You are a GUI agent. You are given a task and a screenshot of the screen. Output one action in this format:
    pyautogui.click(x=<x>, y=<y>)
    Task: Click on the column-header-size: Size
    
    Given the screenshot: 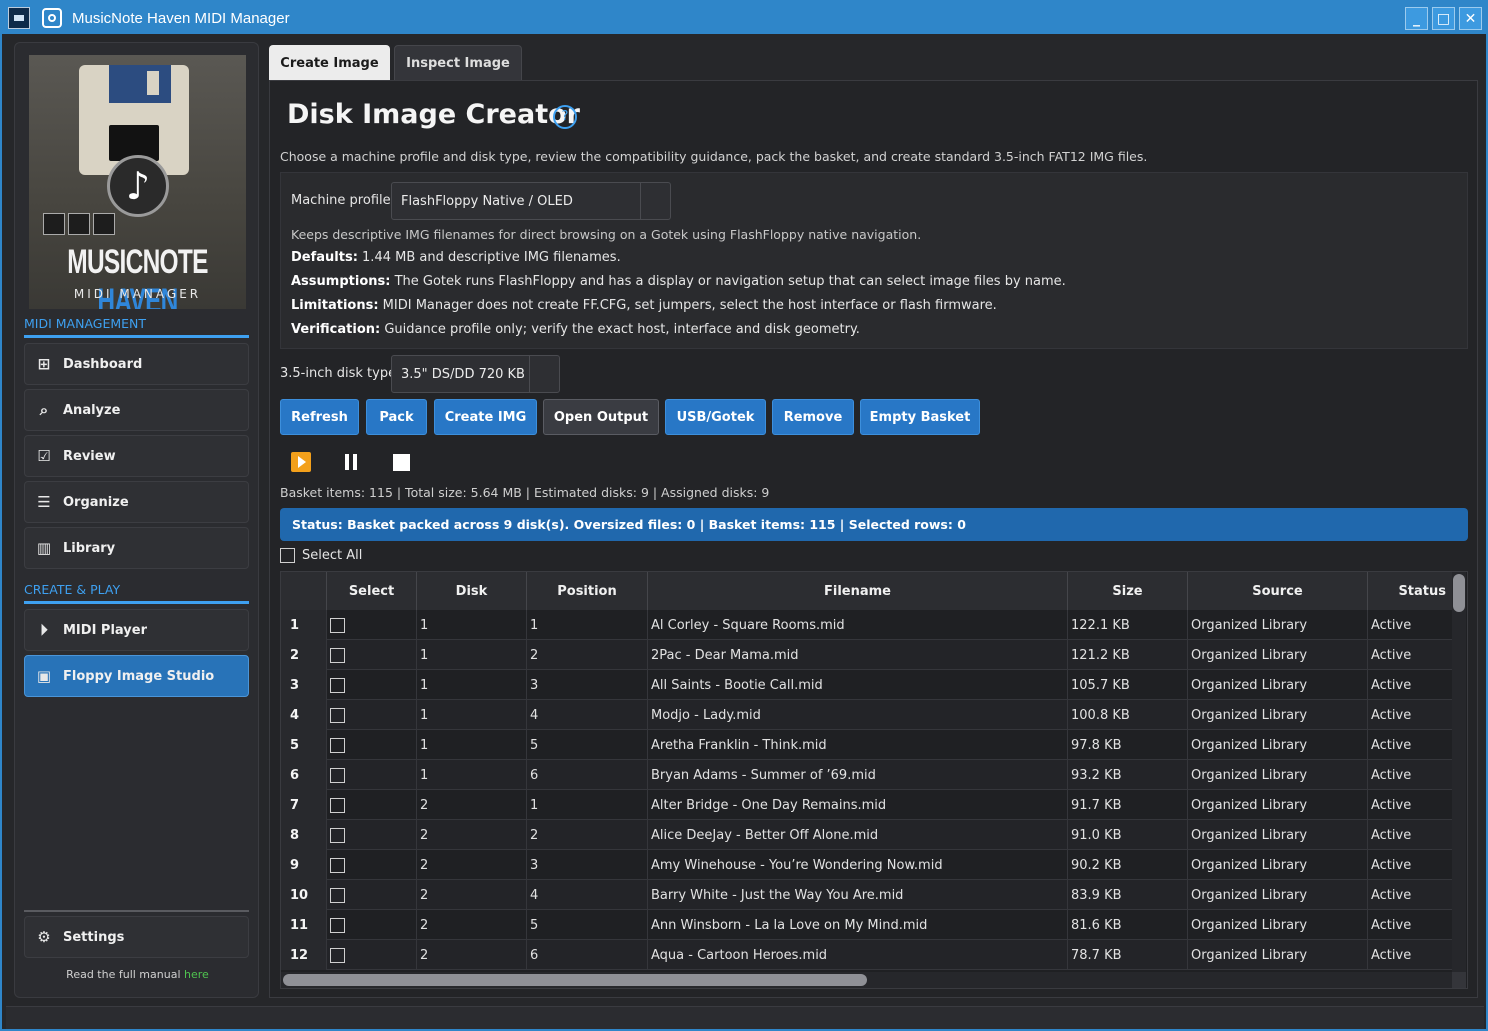 What is the action you would take?
    pyautogui.click(x=1128, y=591)
    